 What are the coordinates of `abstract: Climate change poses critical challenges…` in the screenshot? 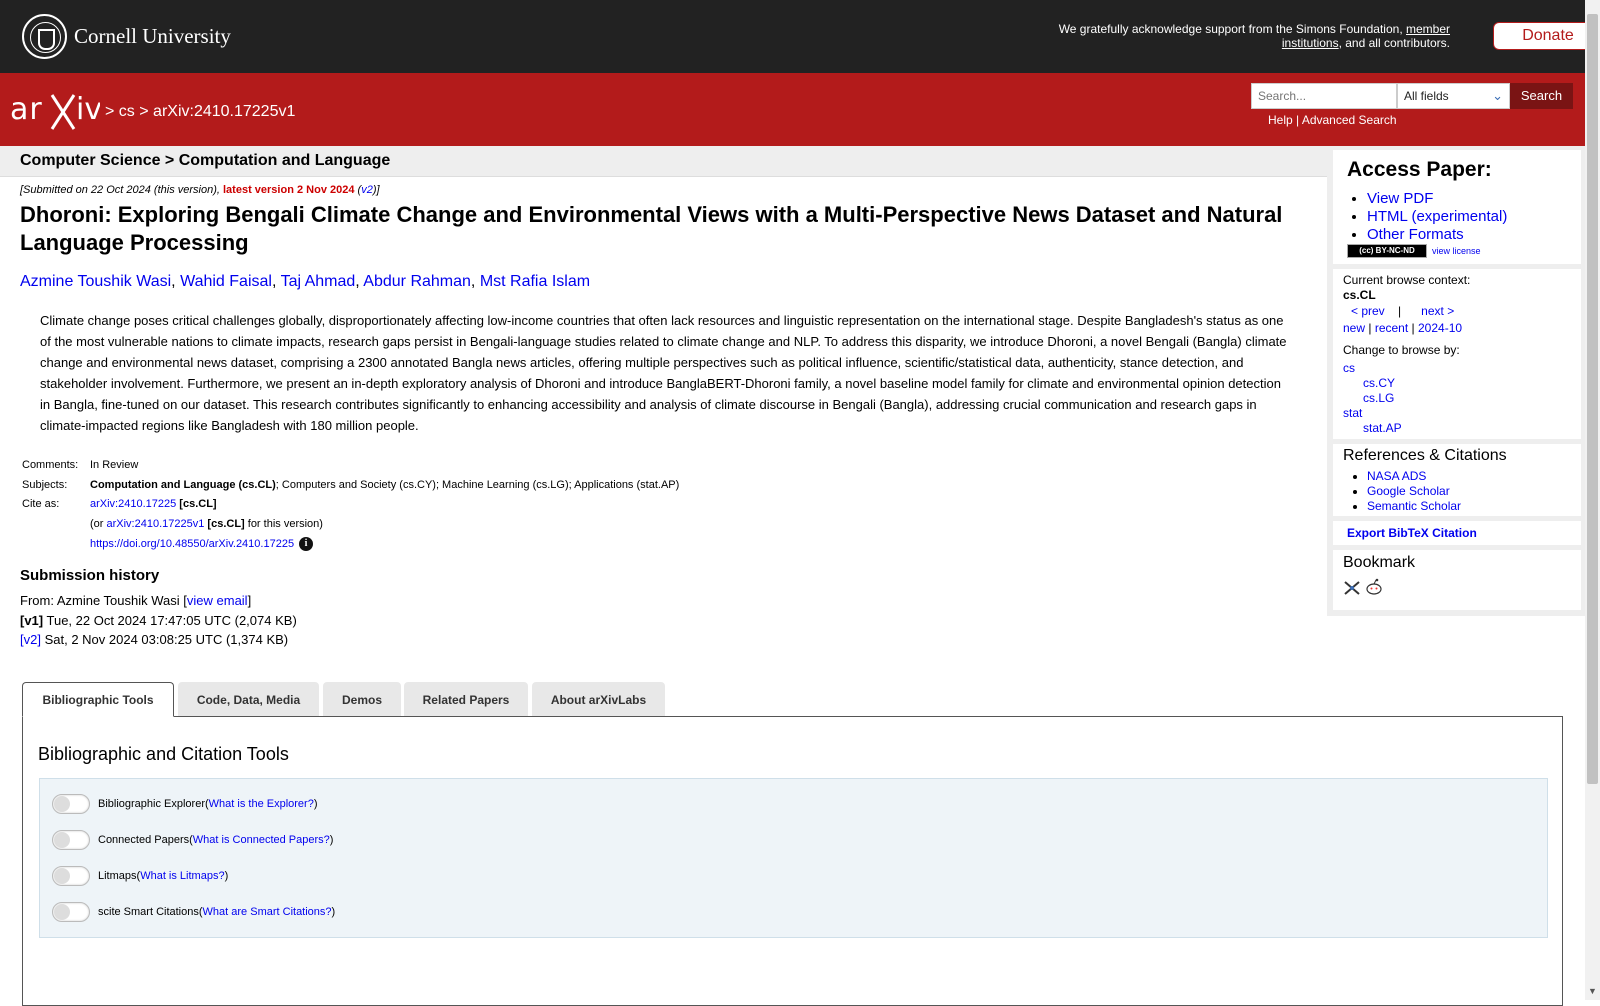 It's located at (663, 373).